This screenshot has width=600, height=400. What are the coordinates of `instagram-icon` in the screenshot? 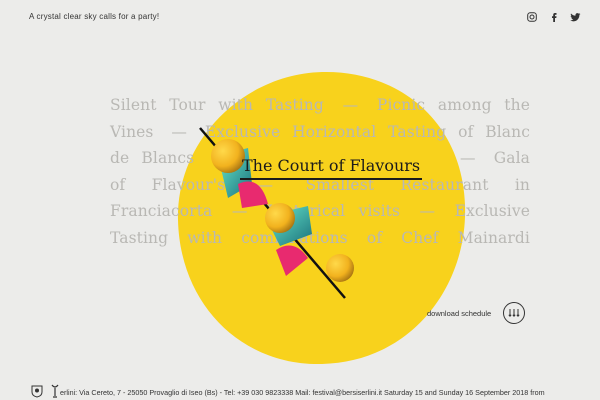 It's located at (531, 16).